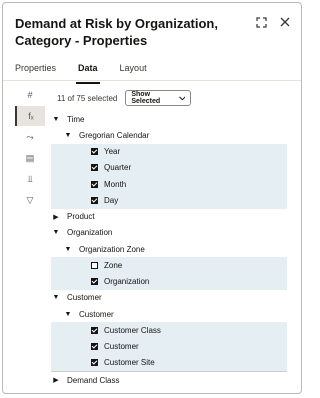  I want to click on tree-item-label: Demand Class, so click(93, 380).